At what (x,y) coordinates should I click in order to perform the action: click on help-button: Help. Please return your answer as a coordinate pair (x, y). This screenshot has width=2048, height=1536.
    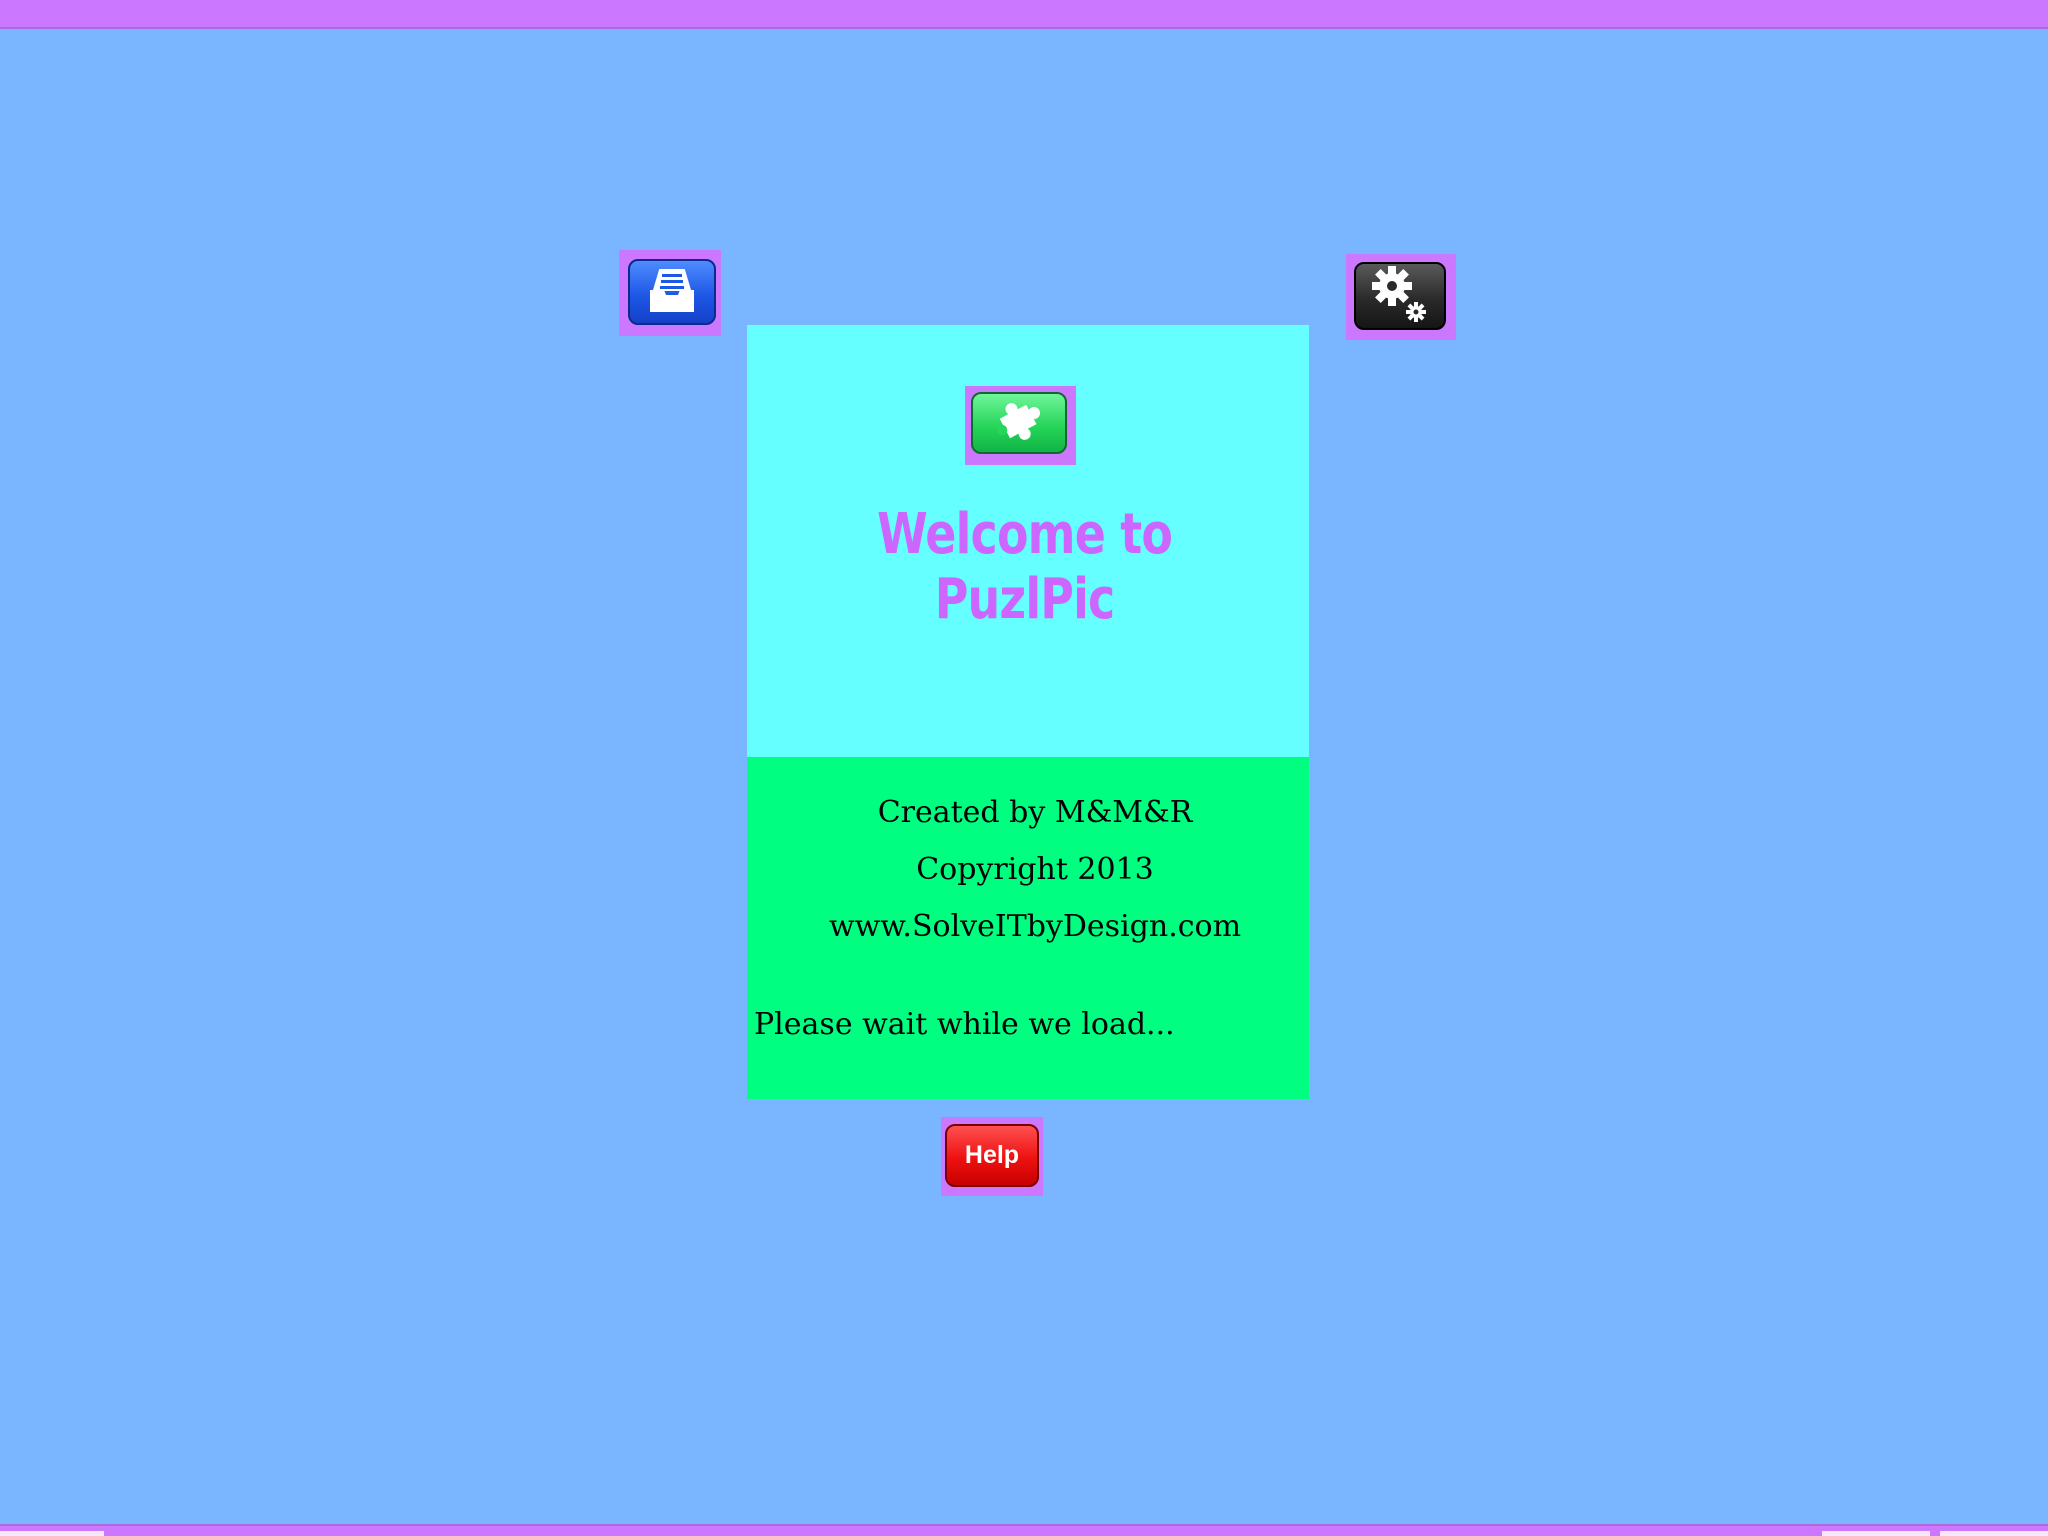
    Looking at the image, I should click on (992, 1155).